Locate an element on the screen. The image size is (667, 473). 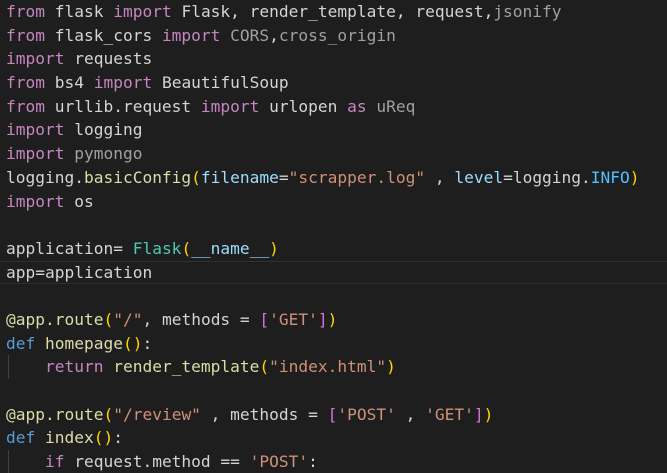
code-token: flask is located at coordinates (79, 11).